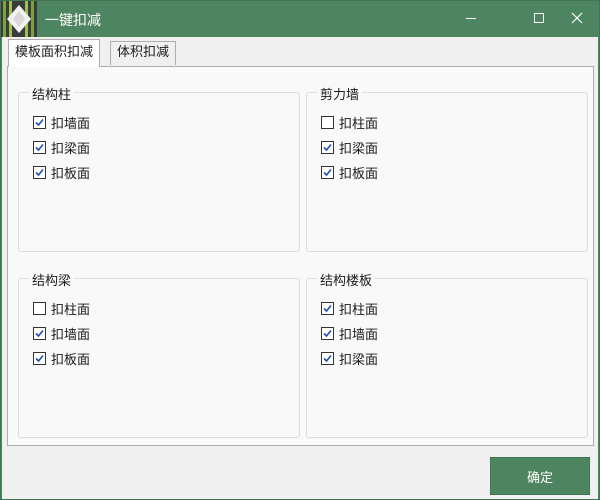 This screenshot has width=600, height=500. I want to click on group-title: 结构楼板, so click(346, 279).